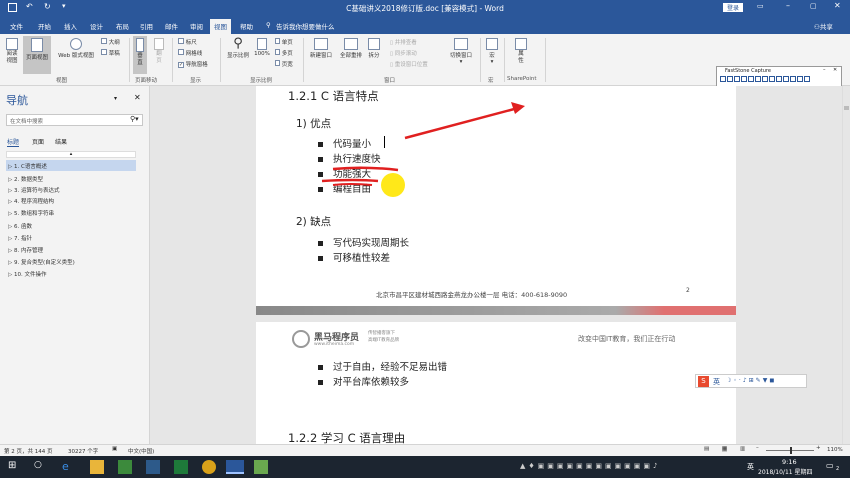 This screenshot has height=478, width=850. What do you see at coordinates (96, 26) in the screenshot?
I see `tab-design: 设计` at bounding box center [96, 26].